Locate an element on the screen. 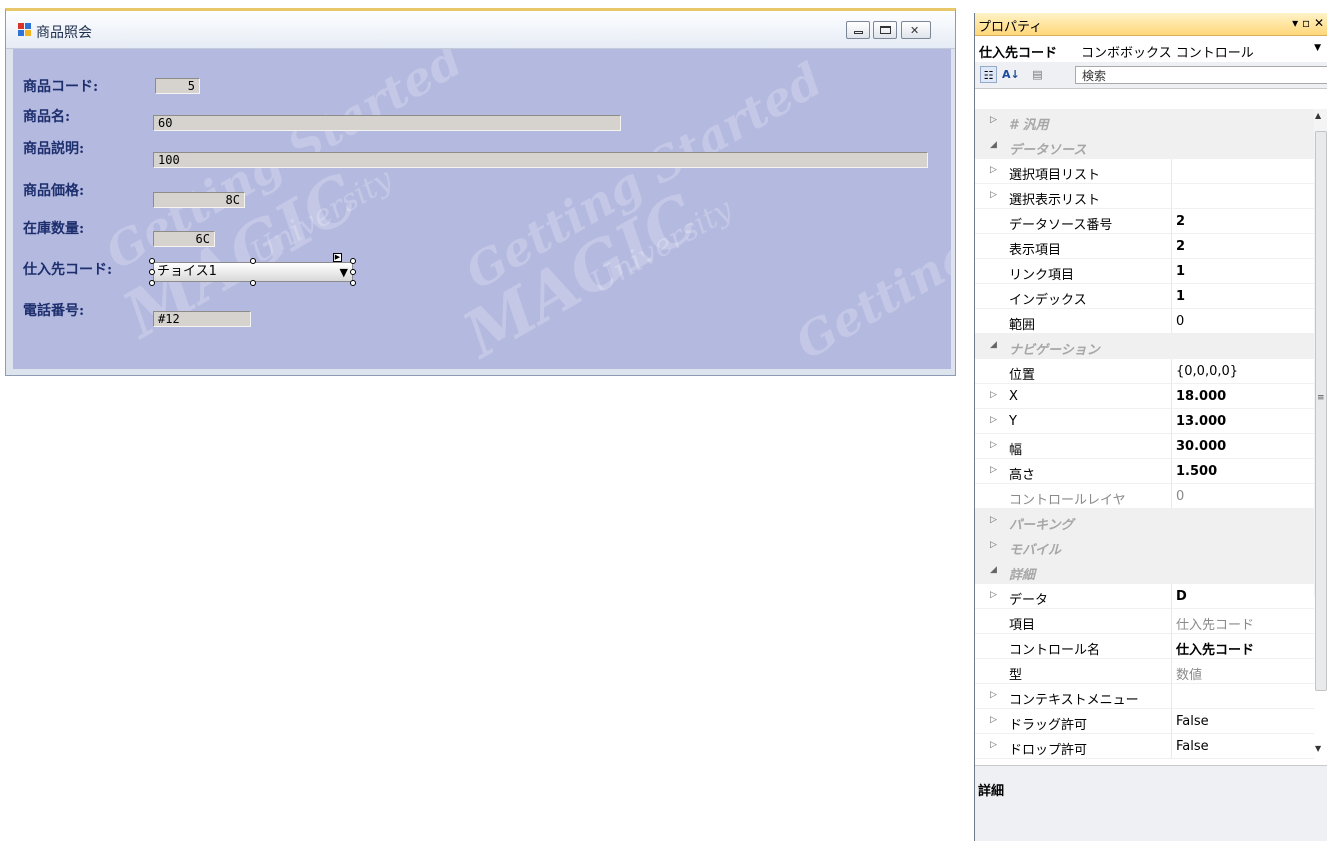 This screenshot has height=841, width=1327. property-row: 表示項目 2 is located at coordinates (1144, 246).